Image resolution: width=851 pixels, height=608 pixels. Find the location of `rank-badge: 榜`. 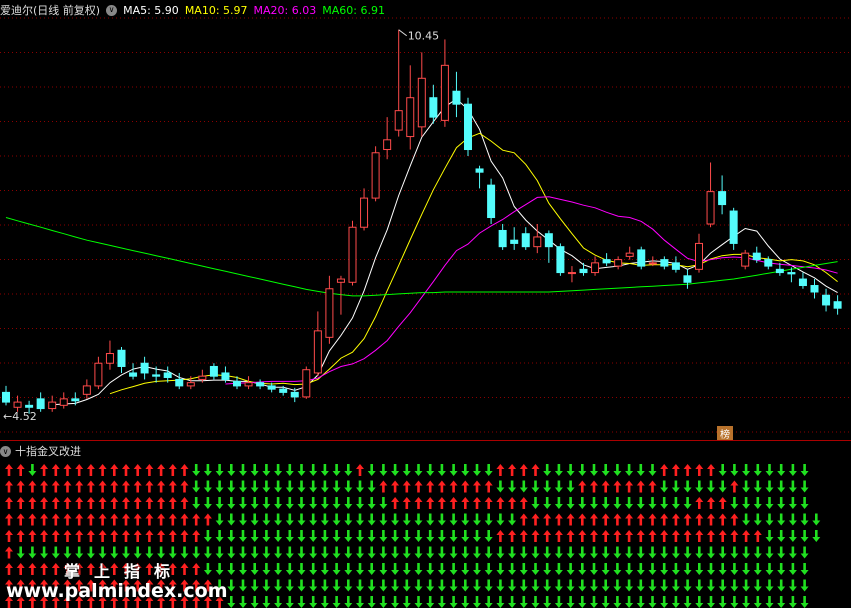

rank-badge: 榜 is located at coordinates (725, 433).